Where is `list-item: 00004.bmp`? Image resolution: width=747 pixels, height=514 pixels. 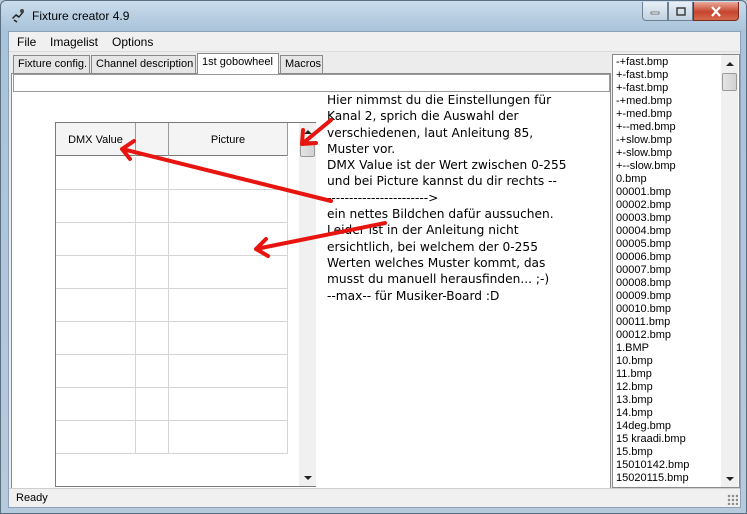 list-item: 00004.bmp is located at coordinates (668, 231).